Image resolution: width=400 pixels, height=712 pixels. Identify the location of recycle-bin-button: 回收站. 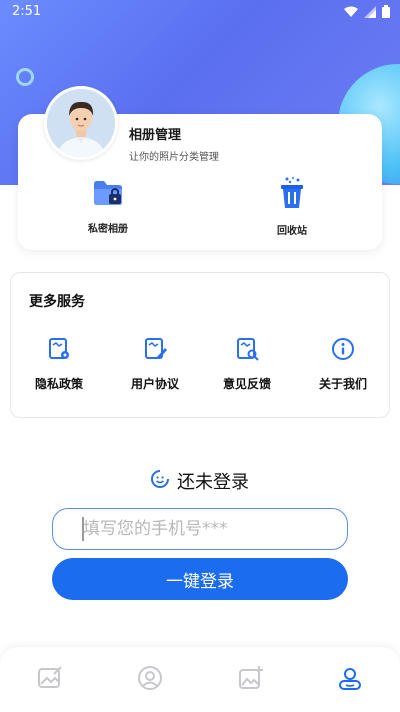
(292, 206).